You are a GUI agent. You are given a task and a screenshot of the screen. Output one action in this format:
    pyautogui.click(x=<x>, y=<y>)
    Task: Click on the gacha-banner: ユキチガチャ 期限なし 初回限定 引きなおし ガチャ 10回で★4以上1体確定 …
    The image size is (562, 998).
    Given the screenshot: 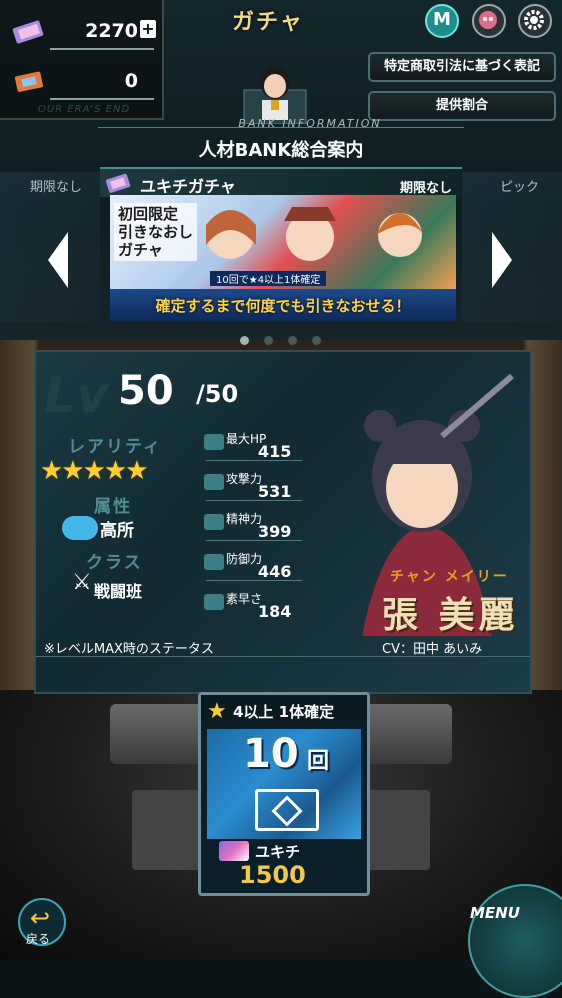 What is the action you would take?
    pyautogui.click(x=281, y=246)
    